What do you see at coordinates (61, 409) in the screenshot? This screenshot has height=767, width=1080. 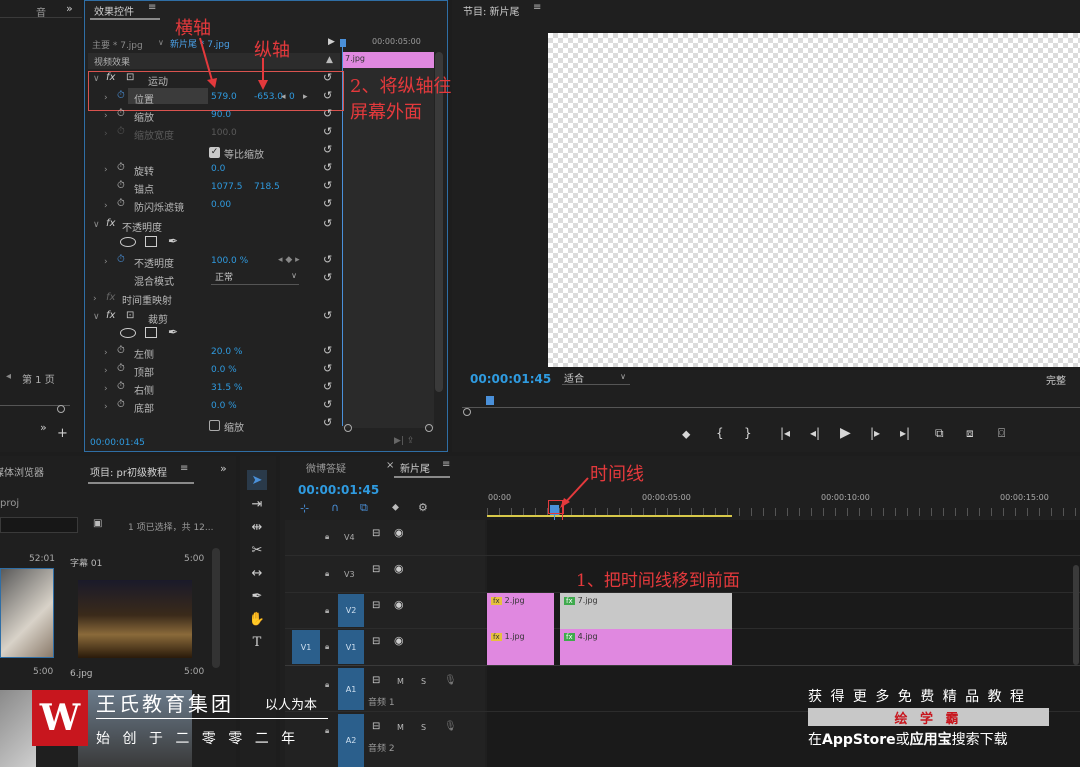 I see `left-ruler-handle` at bounding box center [61, 409].